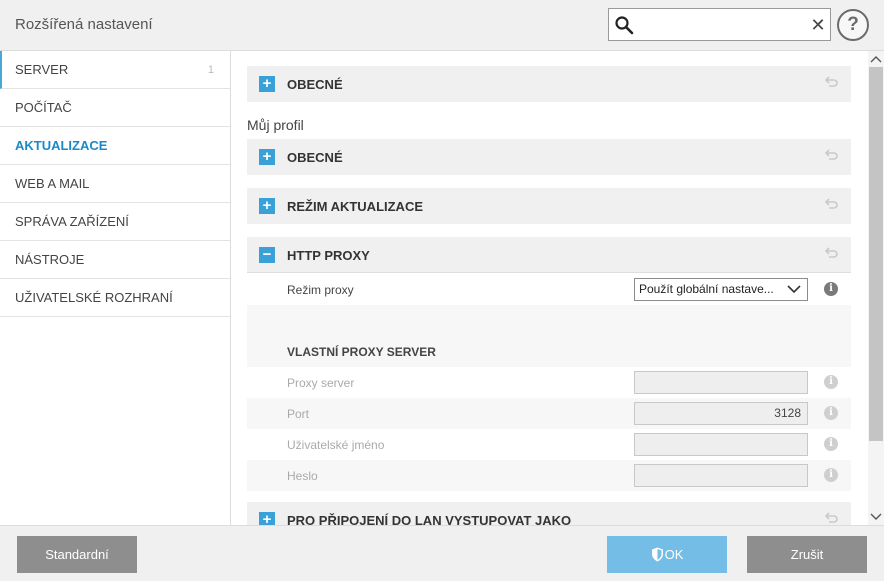 Image resolution: width=884 pixels, height=581 pixels. Describe the element at coordinates (328, 255) in the screenshot. I see `section-label: HTTP PROXY` at that location.